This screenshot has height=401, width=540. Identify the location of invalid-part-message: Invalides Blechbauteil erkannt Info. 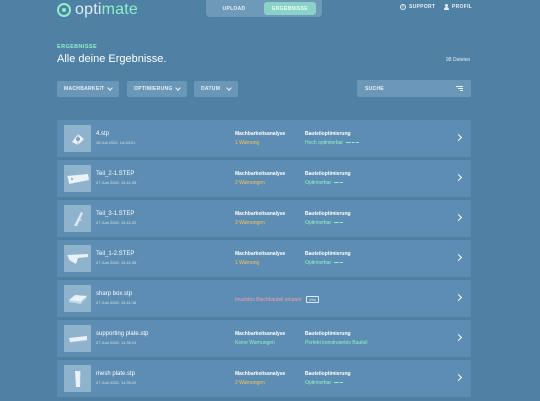
(277, 299).